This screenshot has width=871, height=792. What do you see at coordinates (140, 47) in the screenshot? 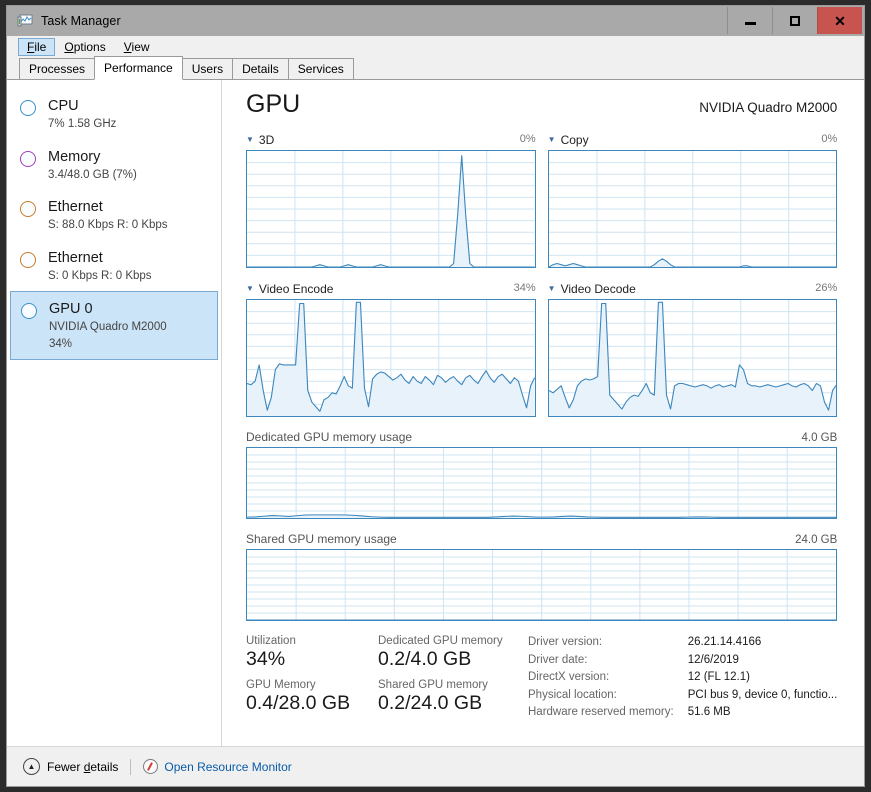
I see `menu-label-view: iew` at bounding box center [140, 47].